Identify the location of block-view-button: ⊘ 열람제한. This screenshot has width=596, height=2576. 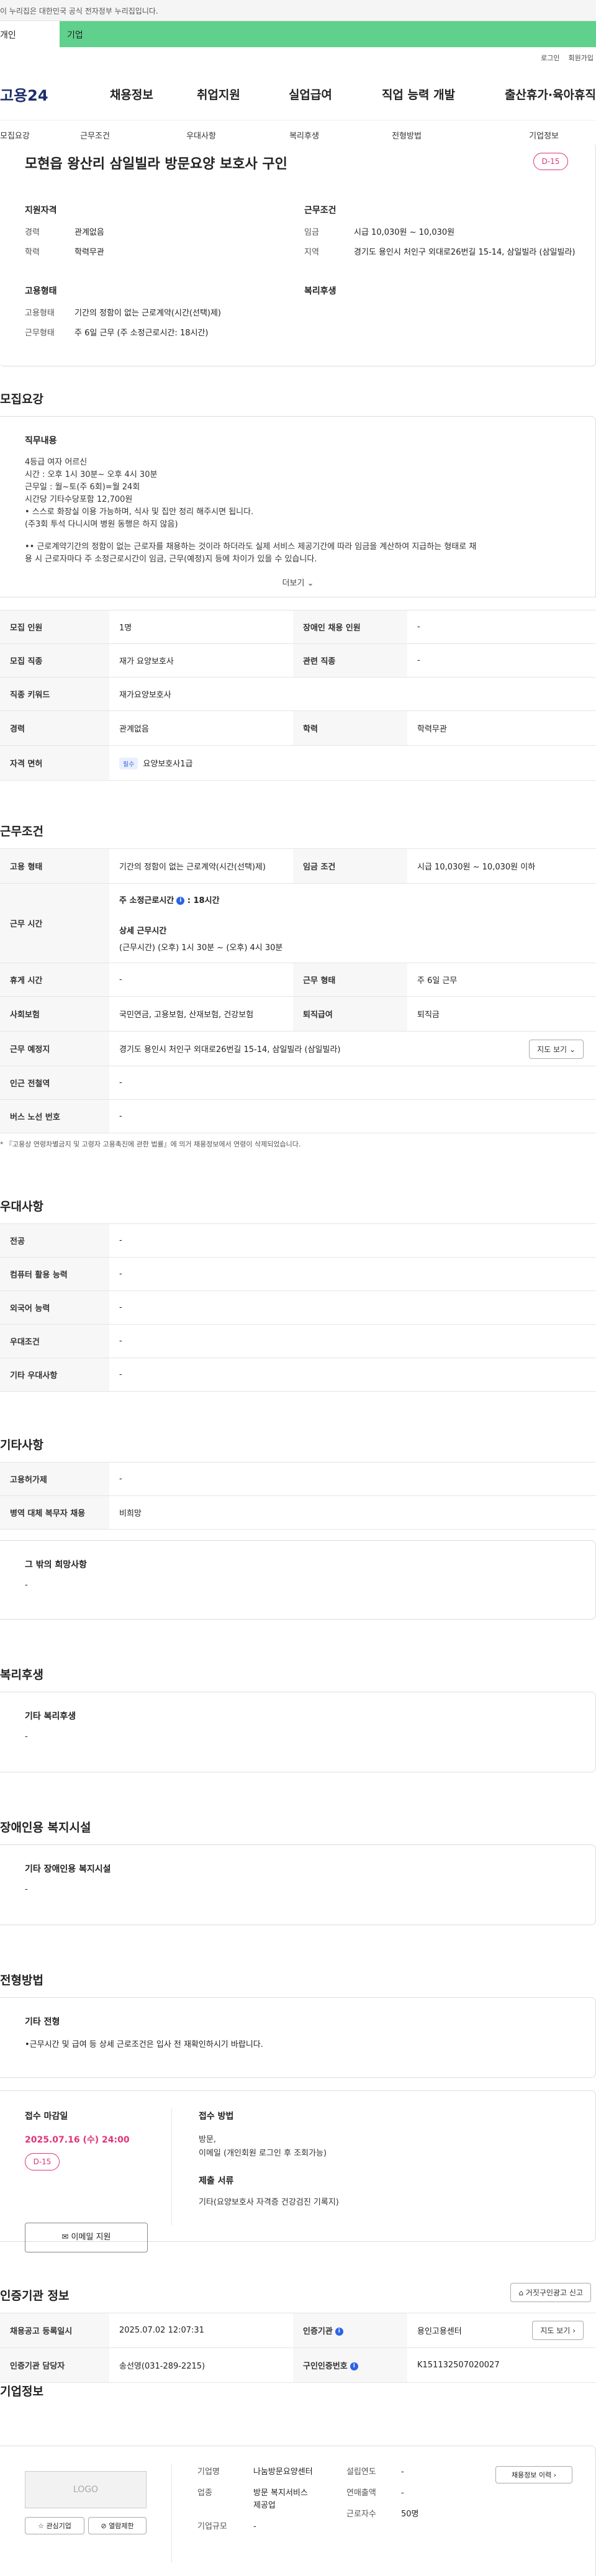
(117, 2525).